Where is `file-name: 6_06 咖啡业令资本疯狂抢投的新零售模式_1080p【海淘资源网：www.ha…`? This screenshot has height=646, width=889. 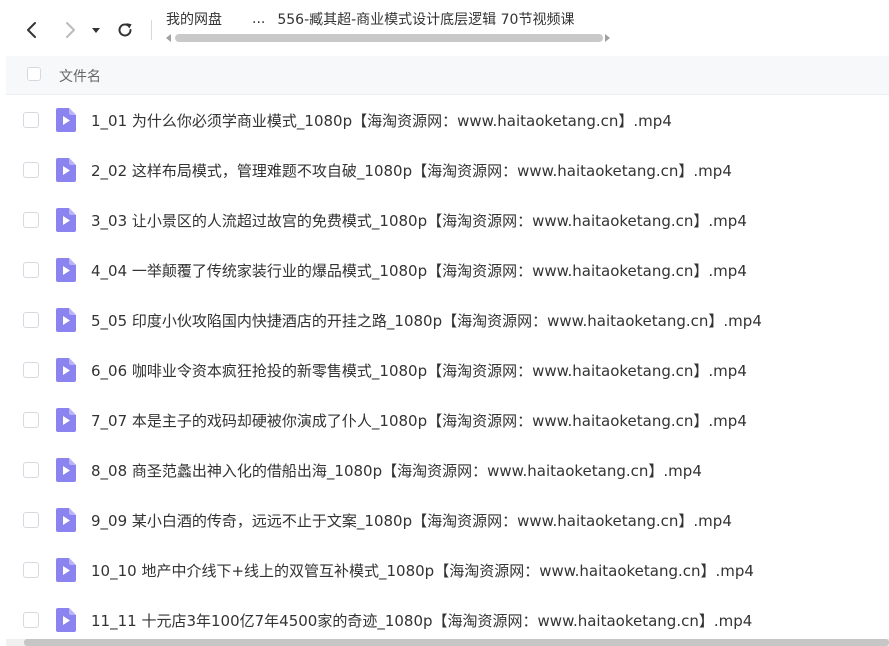
file-name: 6_06 咖啡业令资本疯狂抢投的新零售模式_1080p【海淘资源网：www.ha… is located at coordinates (419, 370).